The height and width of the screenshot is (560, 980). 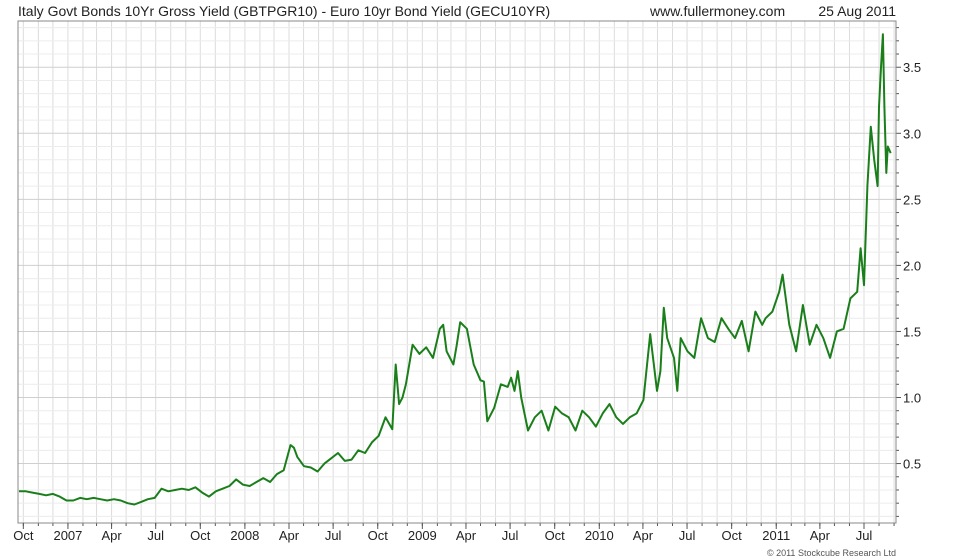 What do you see at coordinates (912, 133) in the screenshot?
I see `y-tick-label: 3.0` at bounding box center [912, 133].